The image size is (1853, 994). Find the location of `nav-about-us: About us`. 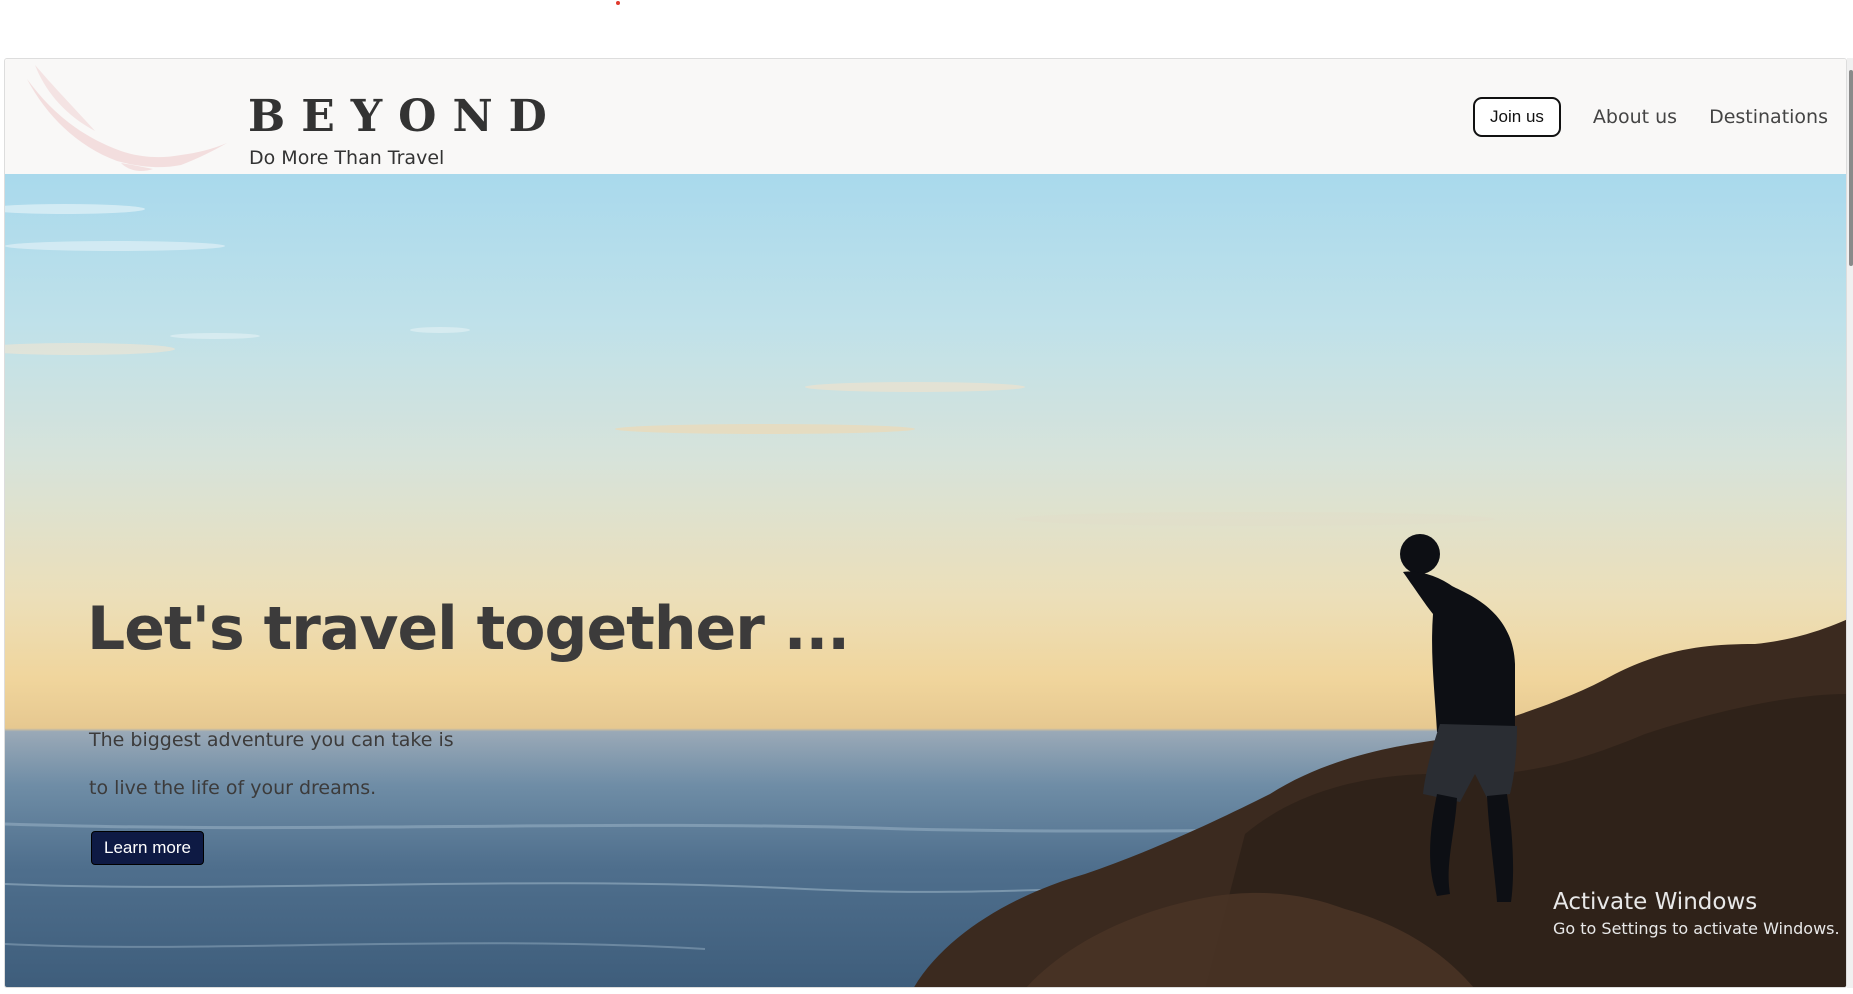

nav-about-us: About us is located at coordinates (1635, 117).